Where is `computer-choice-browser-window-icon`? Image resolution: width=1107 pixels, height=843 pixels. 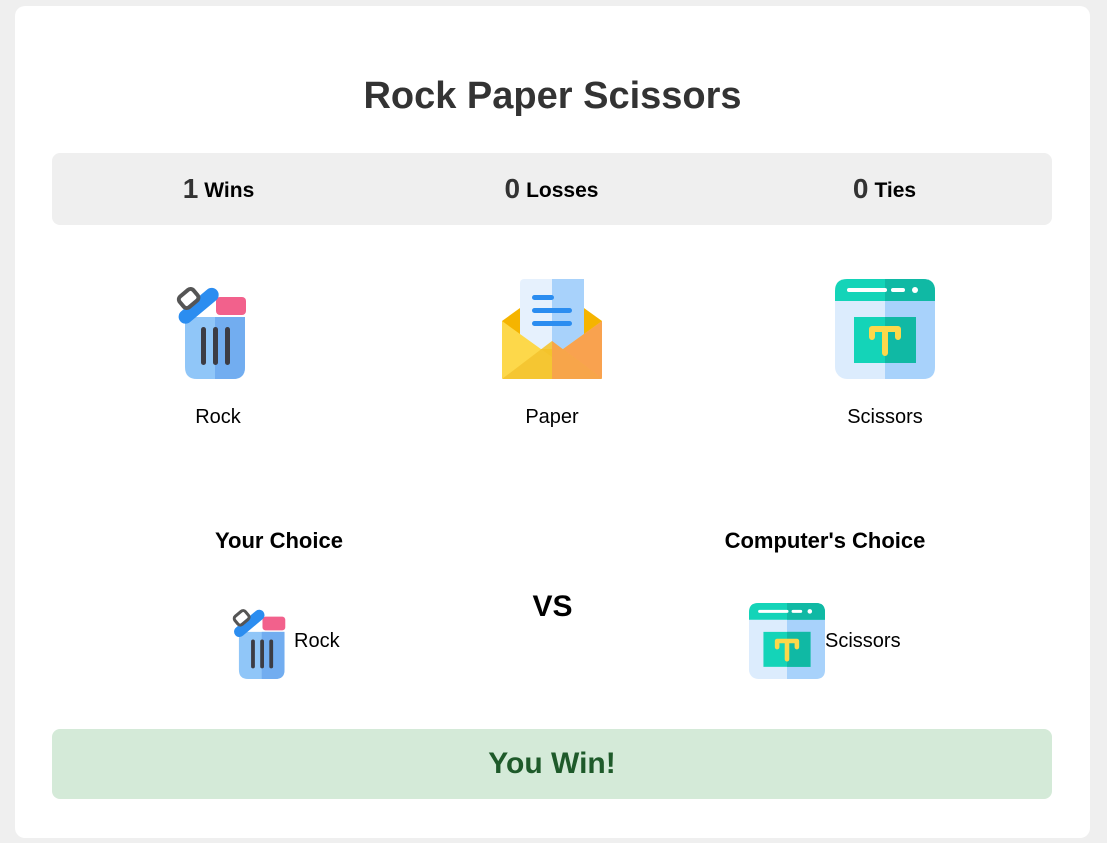
computer-choice-browser-window-icon is located at coordinates (787, 641).